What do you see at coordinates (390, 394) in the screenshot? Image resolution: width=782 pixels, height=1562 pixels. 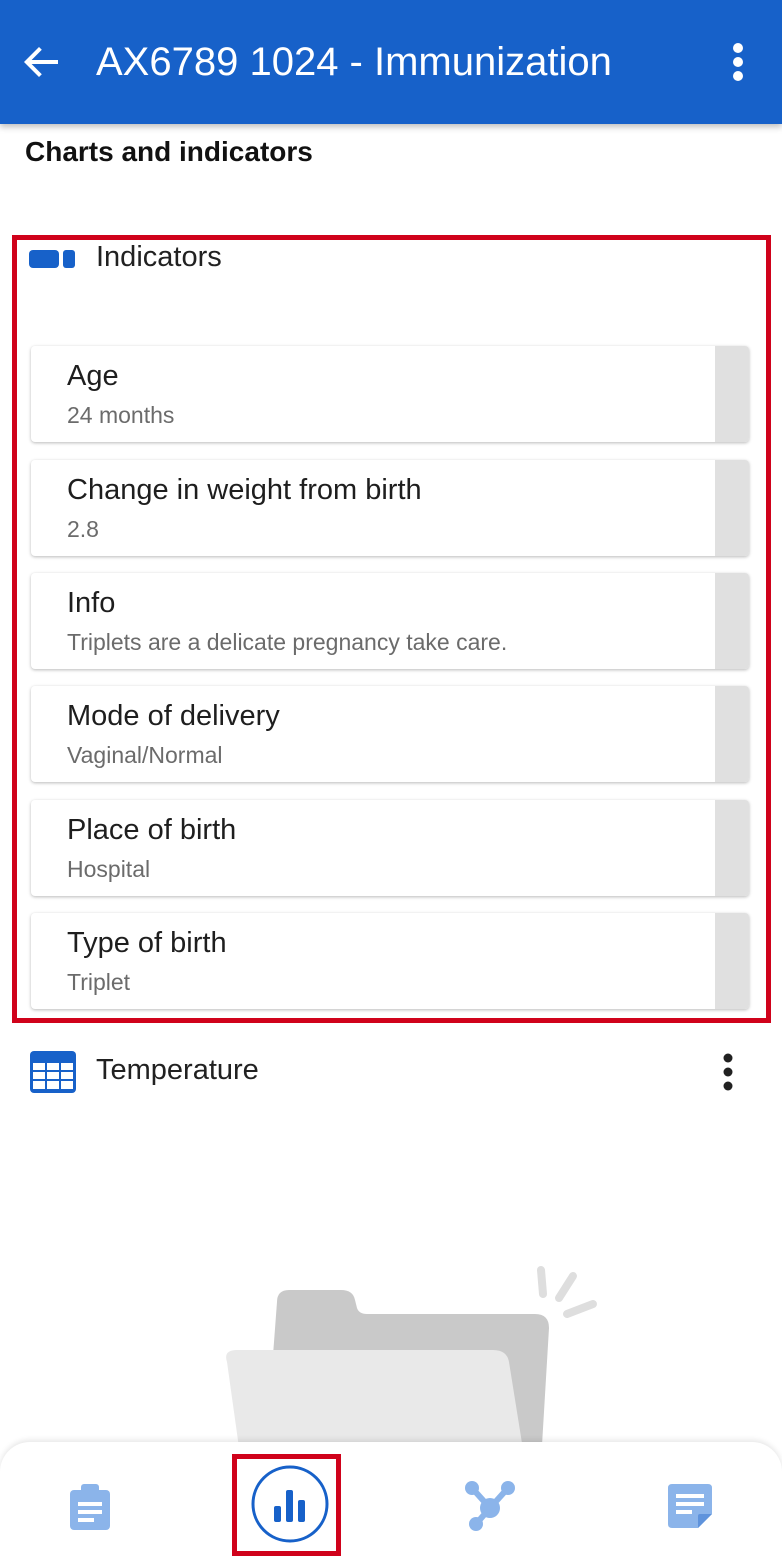 I see `indicator-card-age: Age 24 months` at bounding box center [390, 394].